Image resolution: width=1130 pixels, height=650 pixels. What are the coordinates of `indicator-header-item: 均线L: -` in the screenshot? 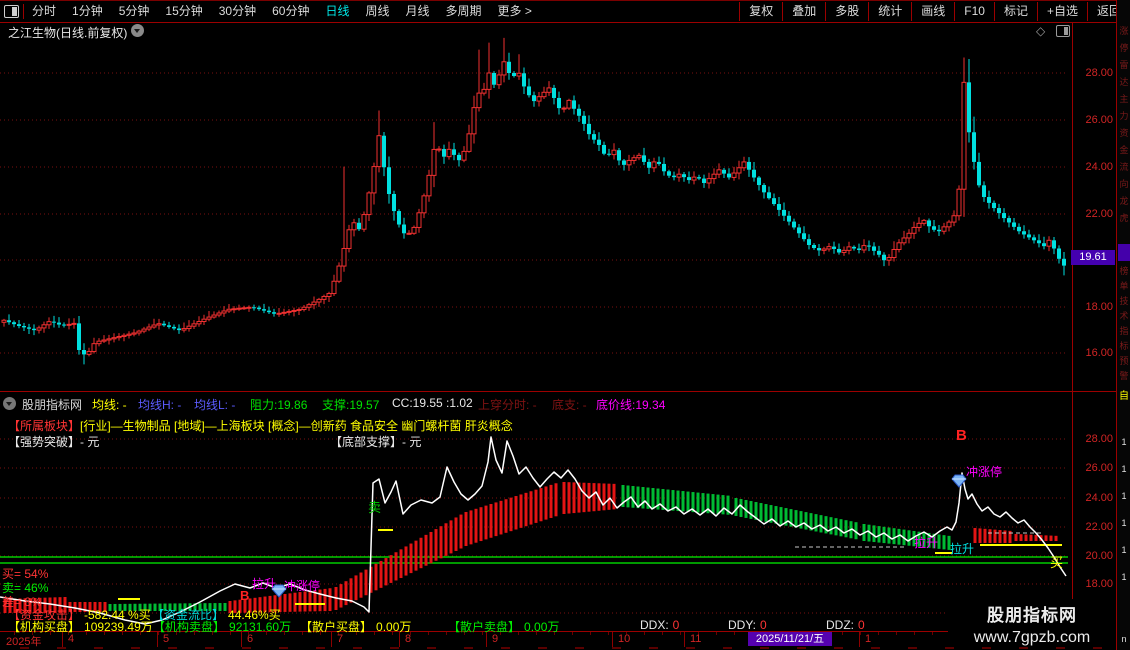 It's located at (215, 405).